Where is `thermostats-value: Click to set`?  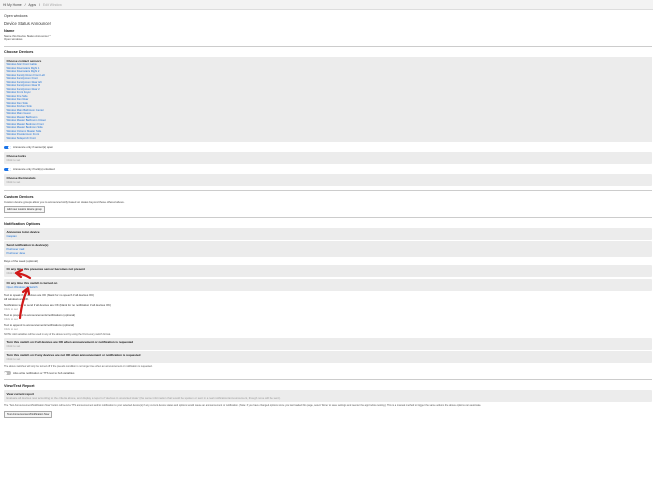
thermostats-value: Click to set is located at coordinates (13, 182).